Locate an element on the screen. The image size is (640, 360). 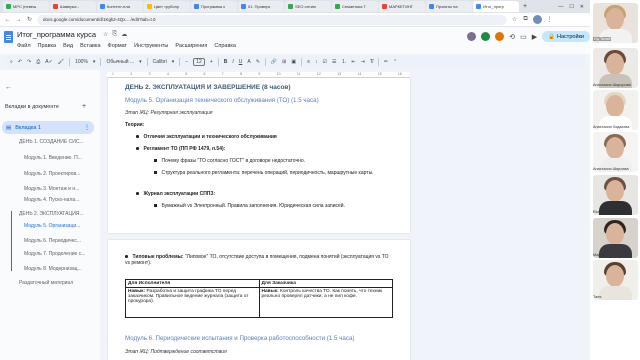
menu-item: Вставка is located at coordinates (90, 46).